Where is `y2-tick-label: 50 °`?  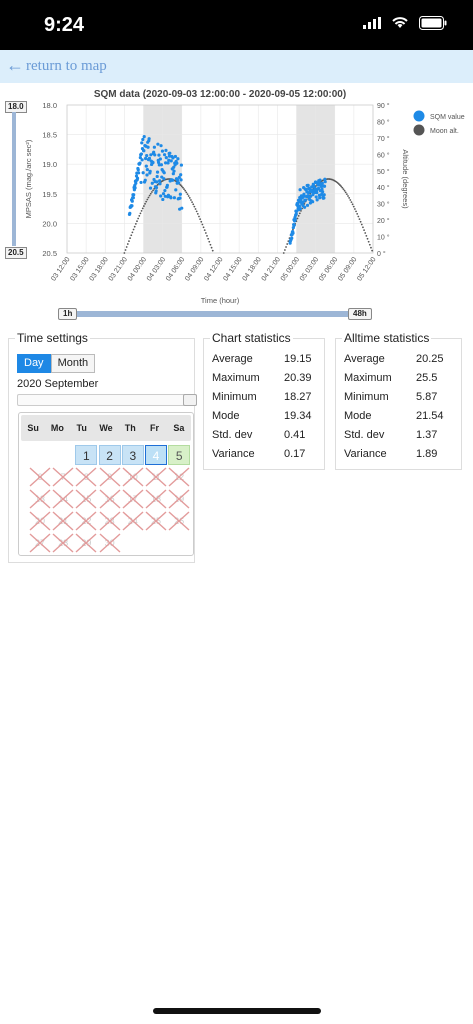
y2-tick-label: 50 ° is located at coordinates (383, 172).